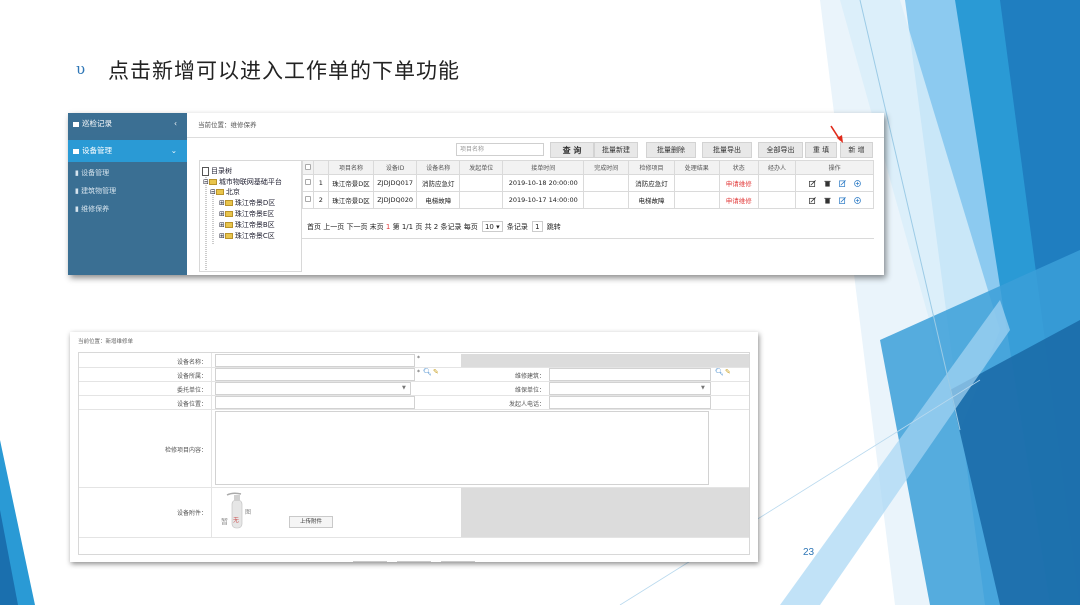 This screenshot has width=1080, height=605. I want to click on repair-building-input, so click(630, 374).